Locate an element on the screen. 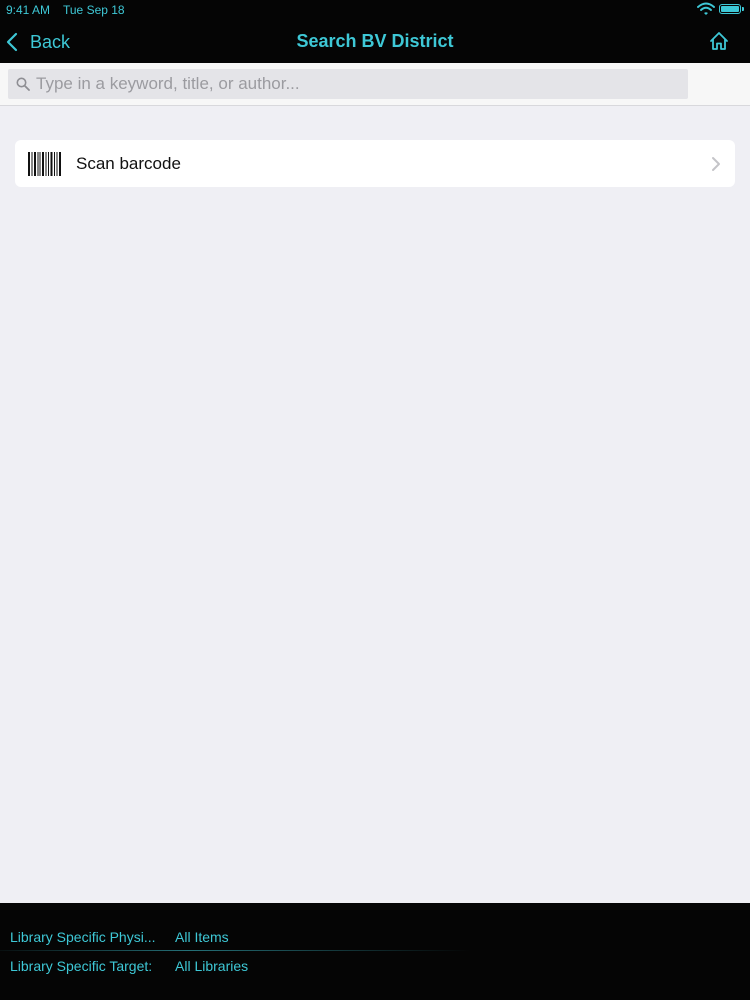 The width and height of the screenshot is (750, 1000). page-title: Search BV District is located at coordinates (375, 41).